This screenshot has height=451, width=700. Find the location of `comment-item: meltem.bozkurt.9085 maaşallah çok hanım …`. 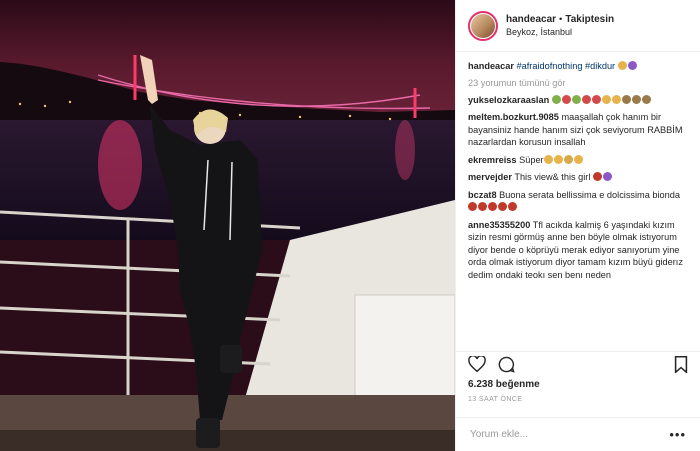

comment-item: meltem.bozkurt.9085 maaşallah çok hanım … is located at coordinates (578, 130).